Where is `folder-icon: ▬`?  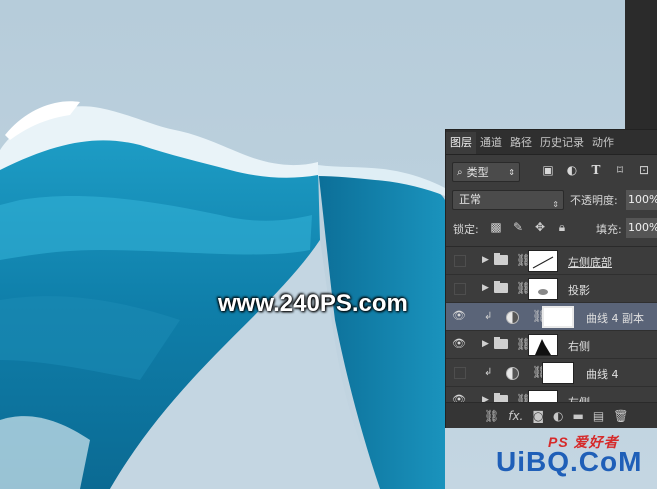 folder-icon: ▬ is located at coordinates (578, 416).